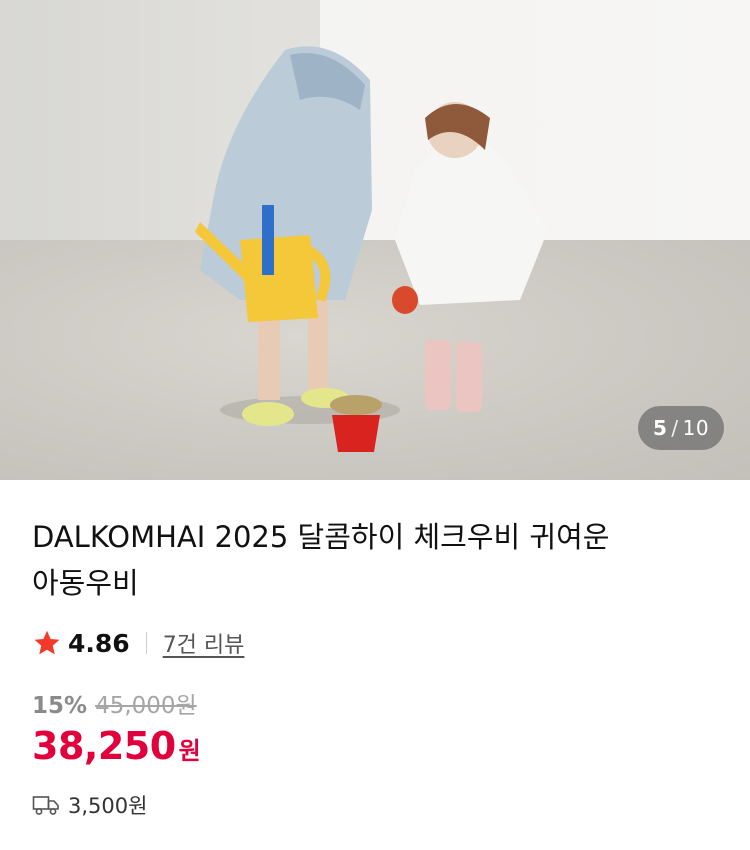 The width and height of the screenshot is (750, 850). Describe the element at coordinates (138, 643) in the screenshot. I see `rating-row: 4.86 7건 리뷰` at that location.